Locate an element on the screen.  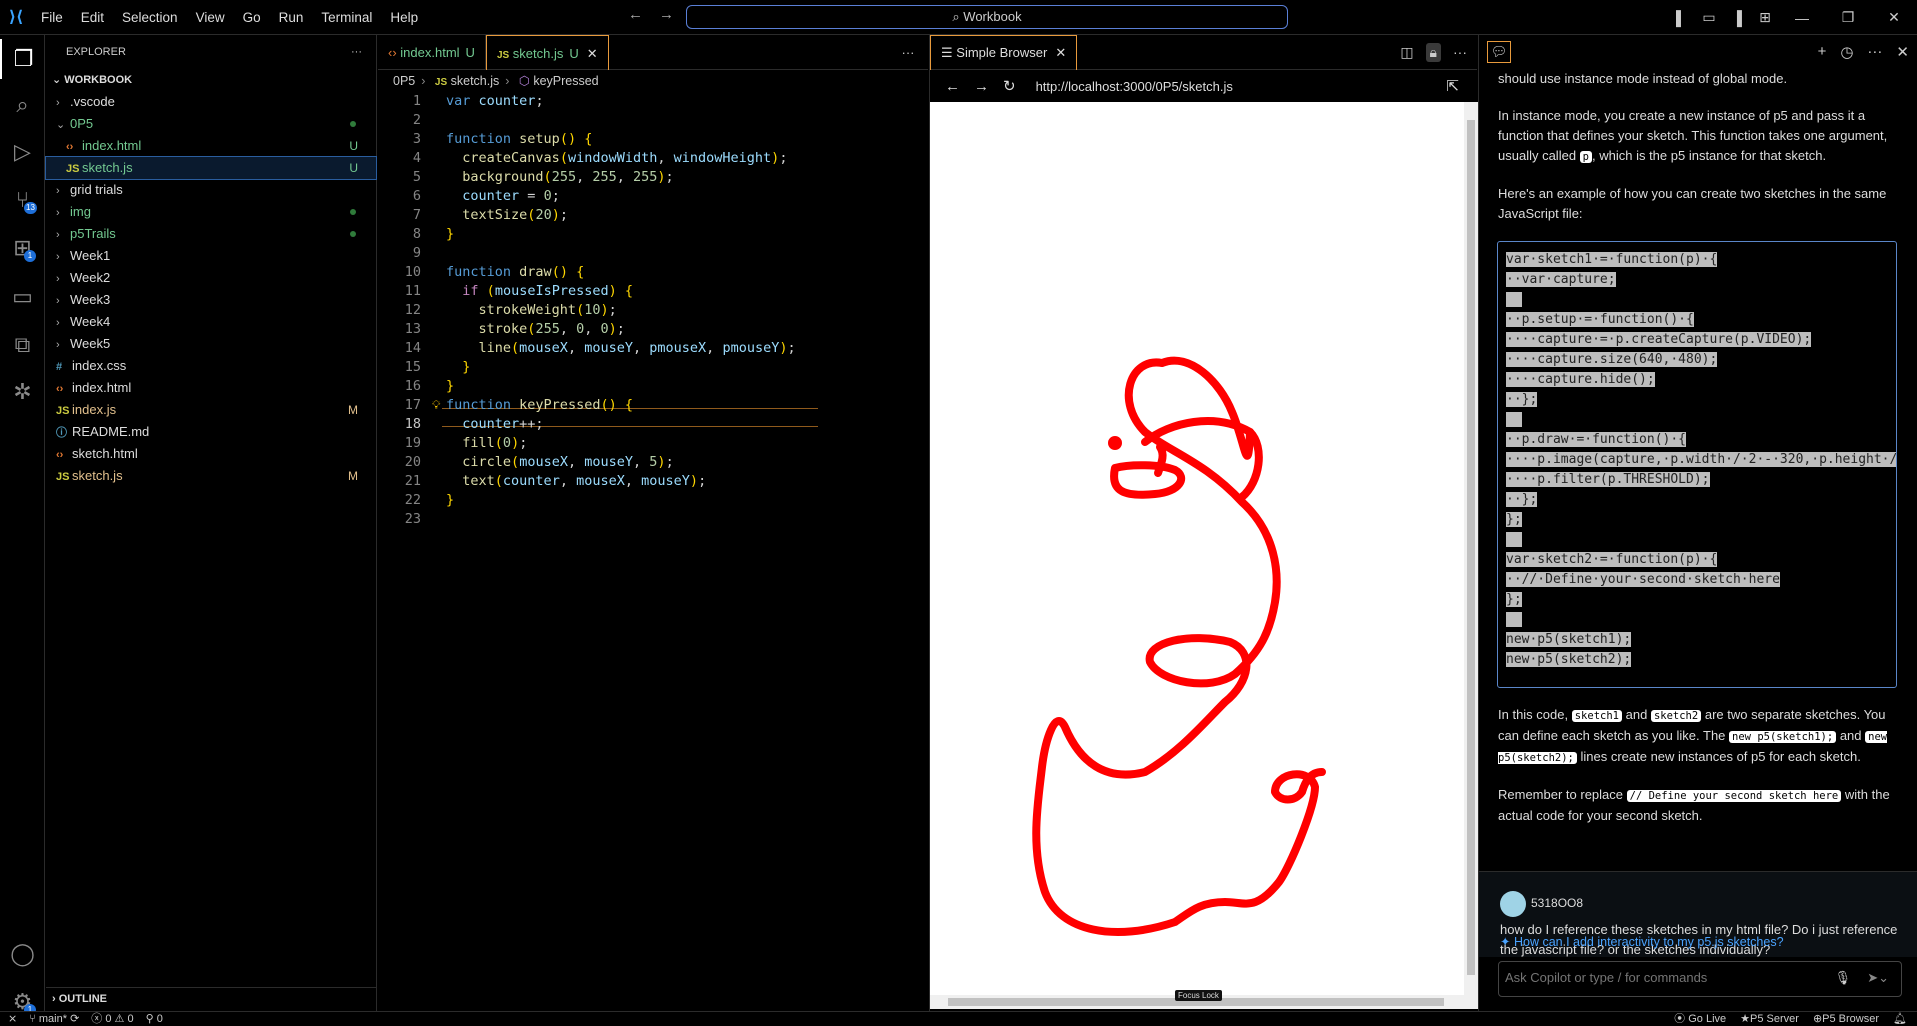
tab-sketch-js: JS sketch.js U ✕ is located at coordinates (547, 52).